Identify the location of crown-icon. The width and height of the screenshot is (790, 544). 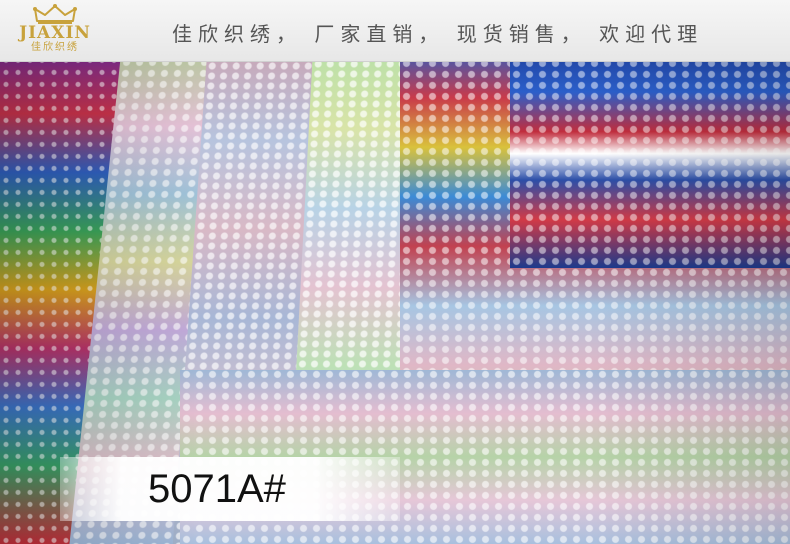
(55, 14).